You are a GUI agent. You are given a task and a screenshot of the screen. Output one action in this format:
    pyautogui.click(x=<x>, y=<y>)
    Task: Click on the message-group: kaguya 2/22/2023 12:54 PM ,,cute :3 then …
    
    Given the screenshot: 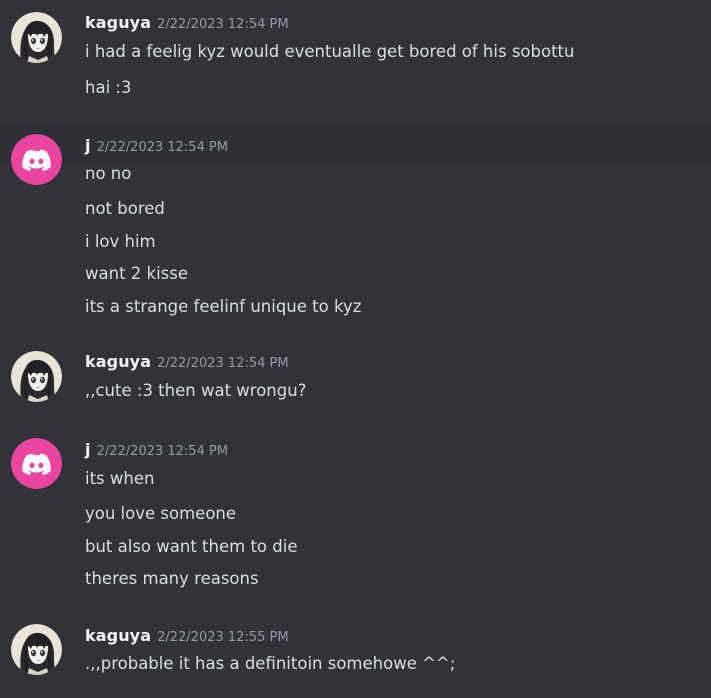 What is the action you would take?
    pyautogui.click(x=355, y=385)
    